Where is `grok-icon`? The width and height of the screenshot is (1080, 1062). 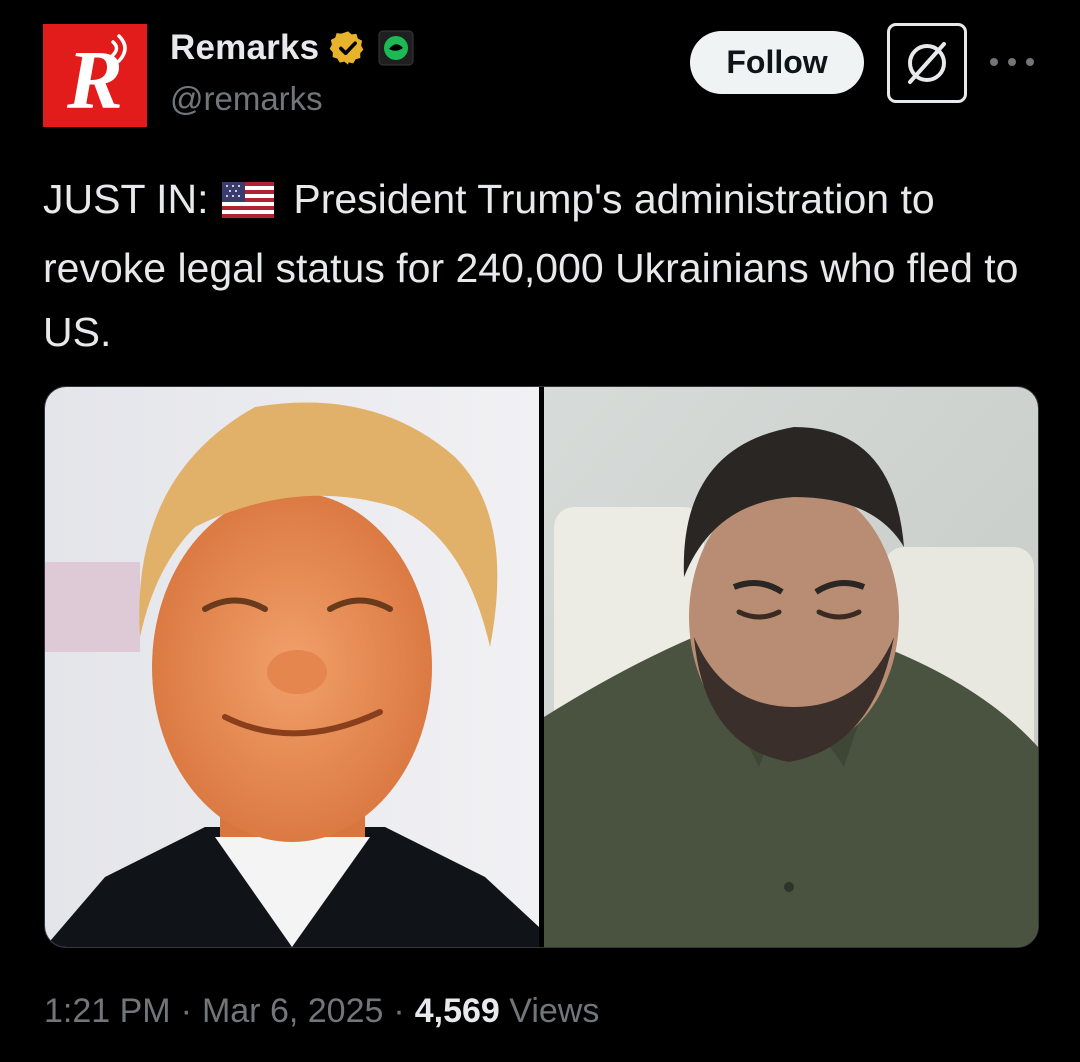 grok-icon is located at coordinates (927, 63).